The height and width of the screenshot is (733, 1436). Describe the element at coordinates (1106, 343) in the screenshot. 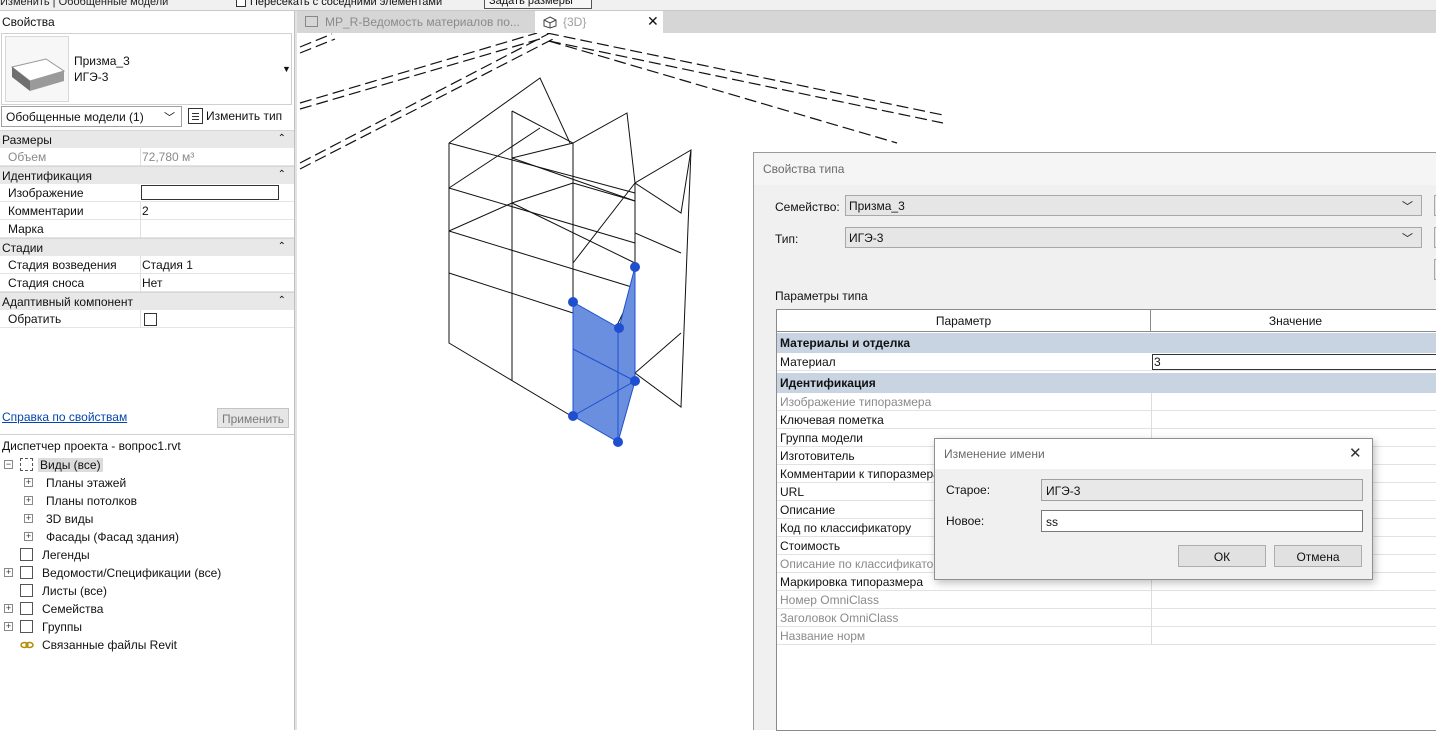

I see `group-materials: Материалы и отделка` at that location.